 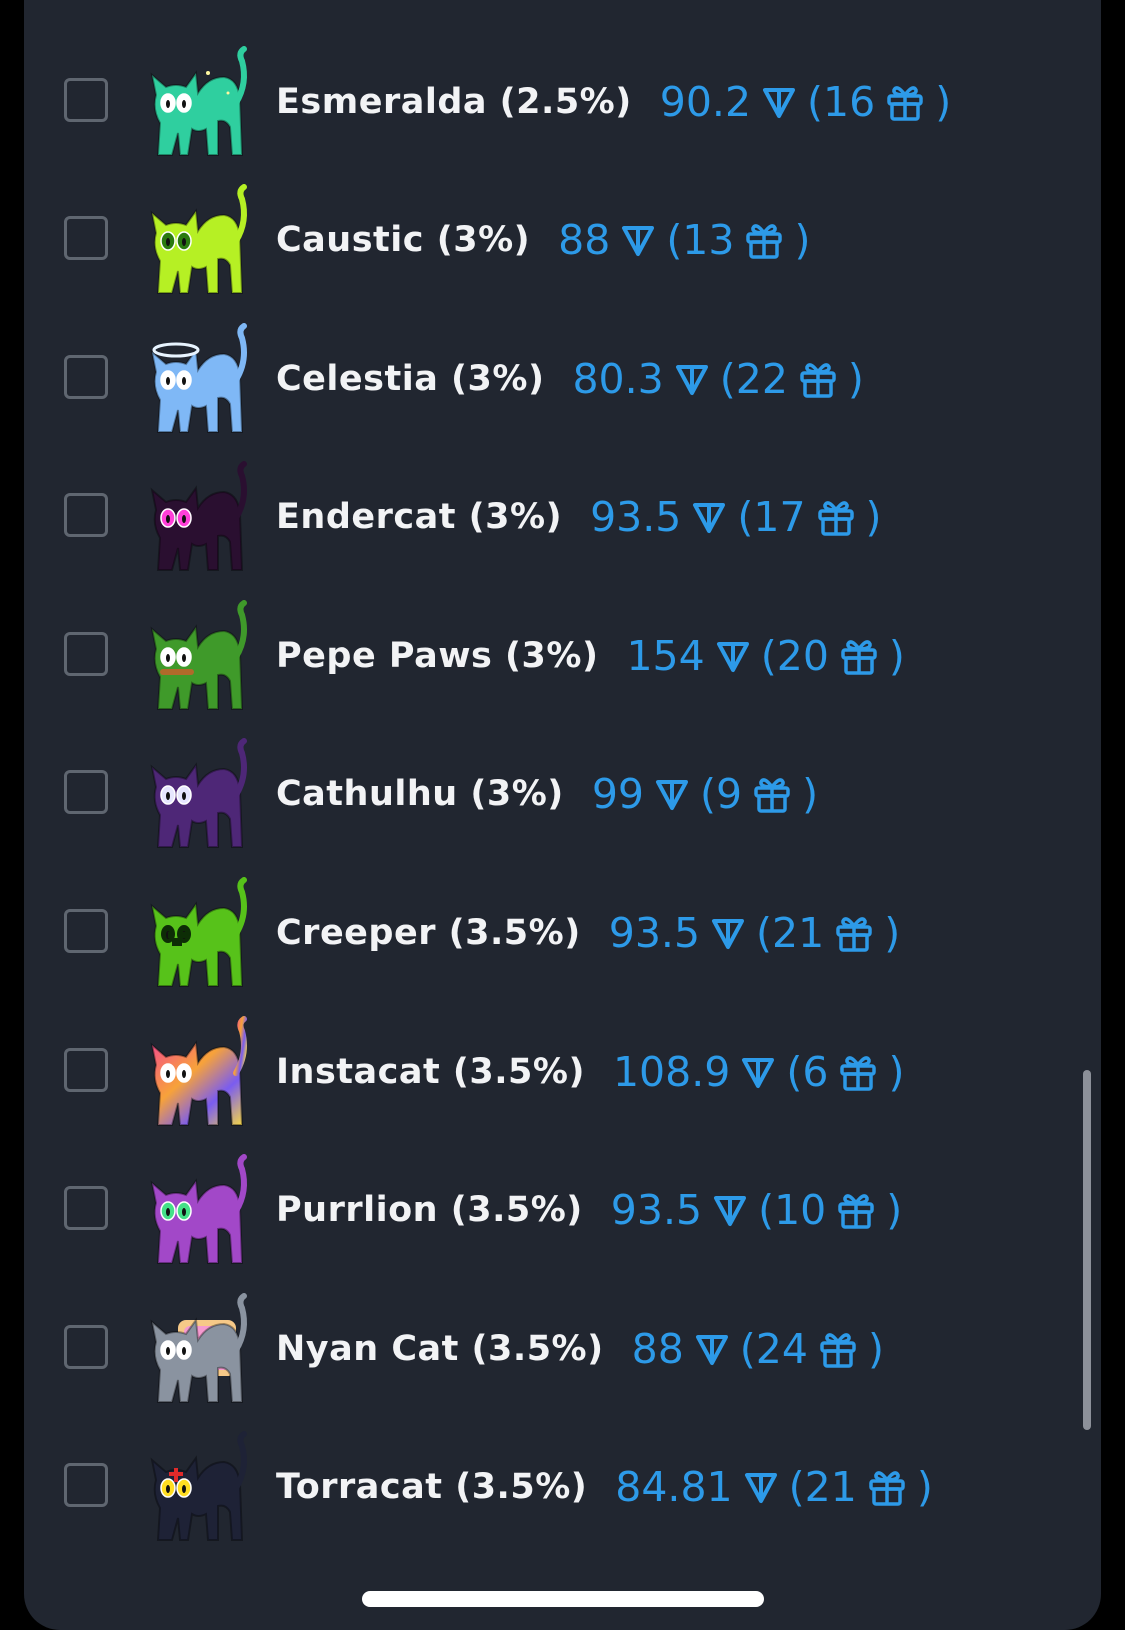 I want to click on gift-count: (17, so click(x=771, y=517).